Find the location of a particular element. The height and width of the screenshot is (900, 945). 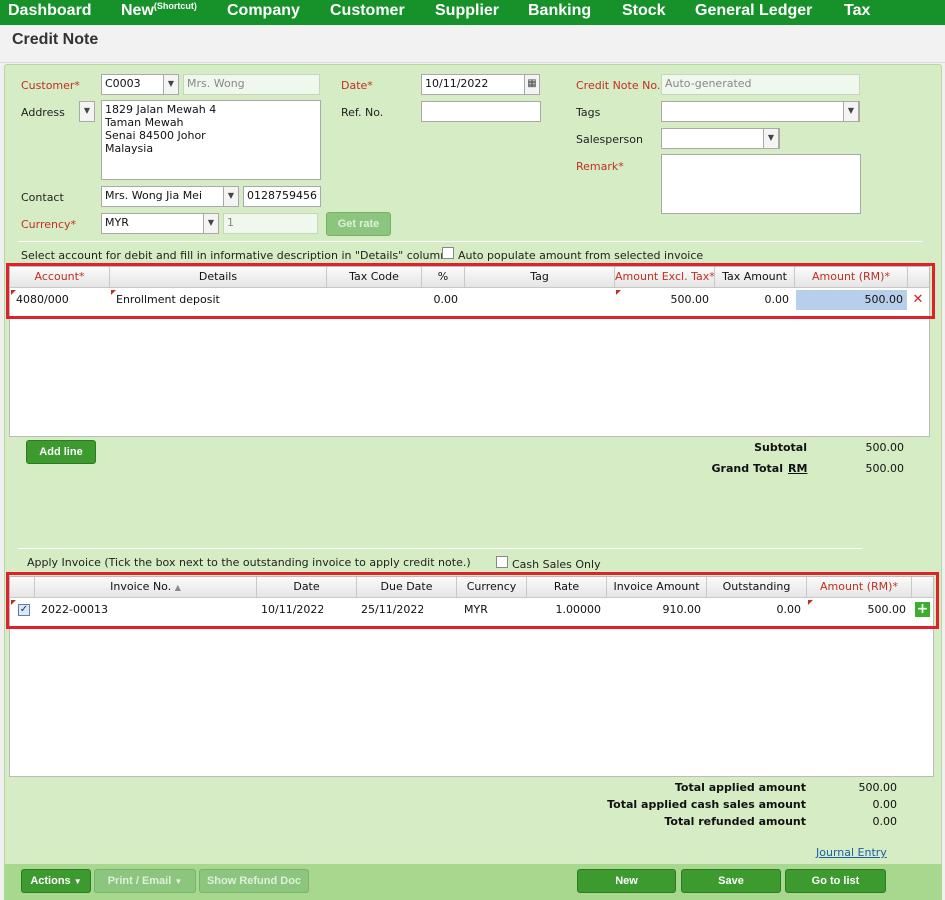

page-title: Credit Note is located at coordinates (55, 39).